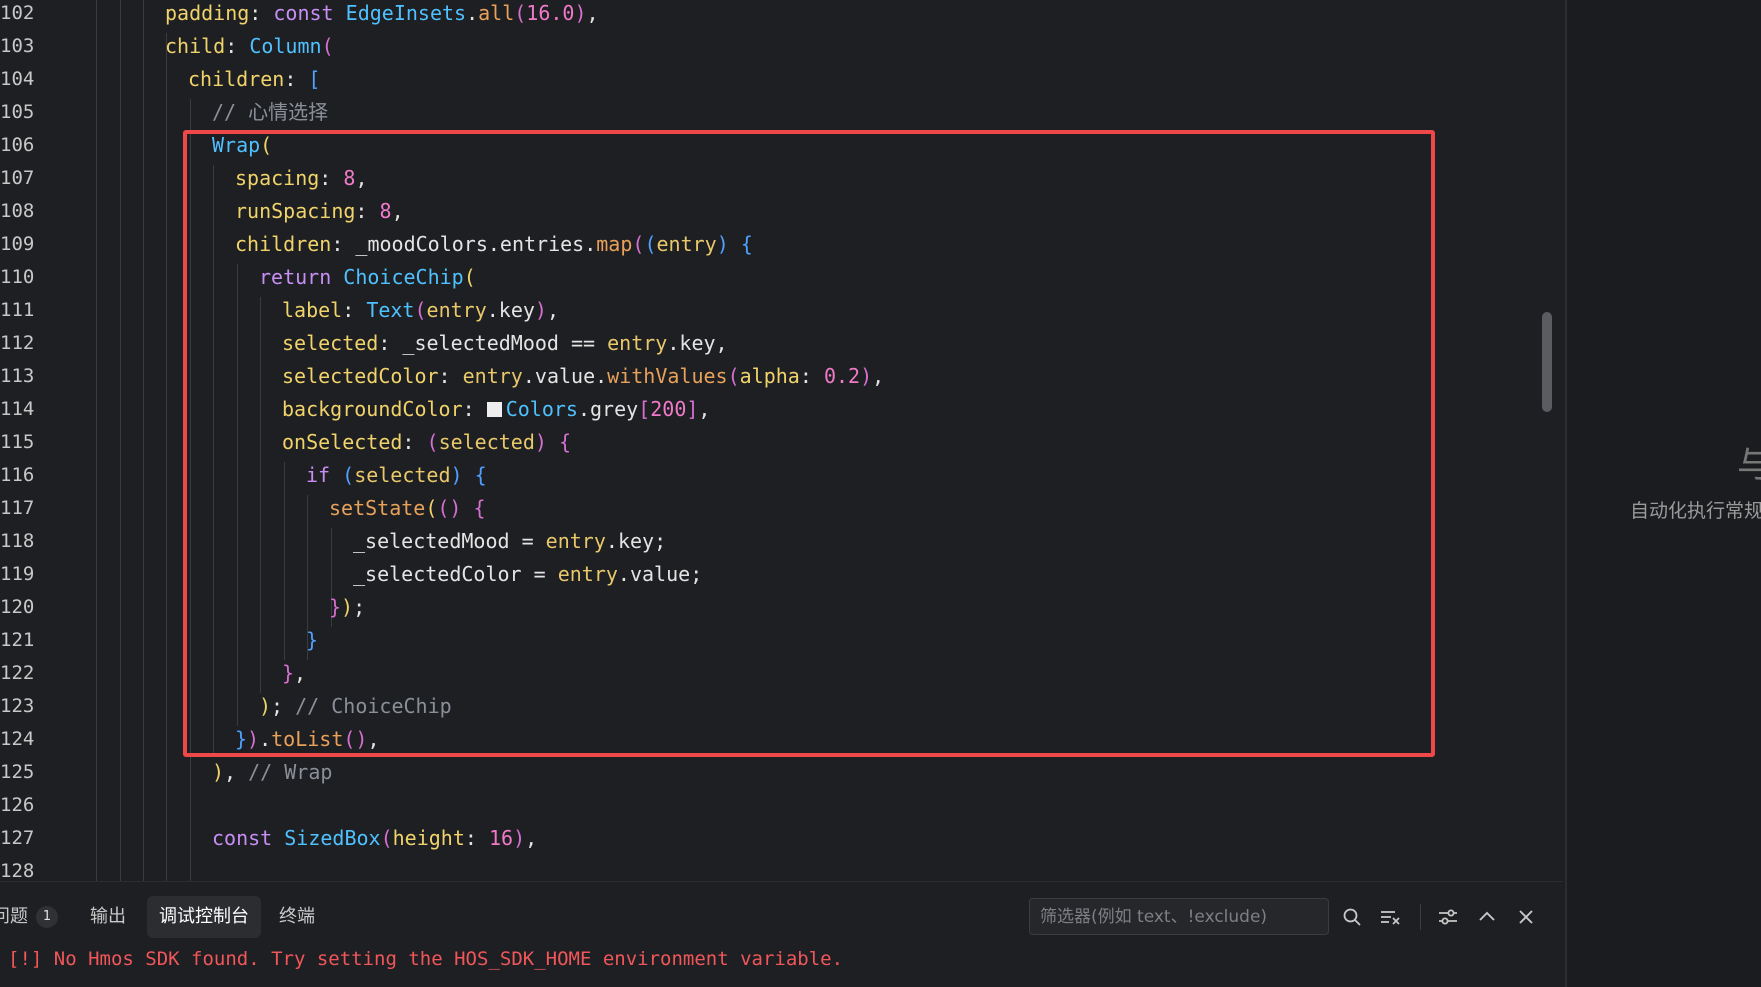 The height and width of the screenshot is (987, 1761). Describe the element at coordinates (249, 46) in the screenshot. I see `code-line-103: child: Column(` at that location.